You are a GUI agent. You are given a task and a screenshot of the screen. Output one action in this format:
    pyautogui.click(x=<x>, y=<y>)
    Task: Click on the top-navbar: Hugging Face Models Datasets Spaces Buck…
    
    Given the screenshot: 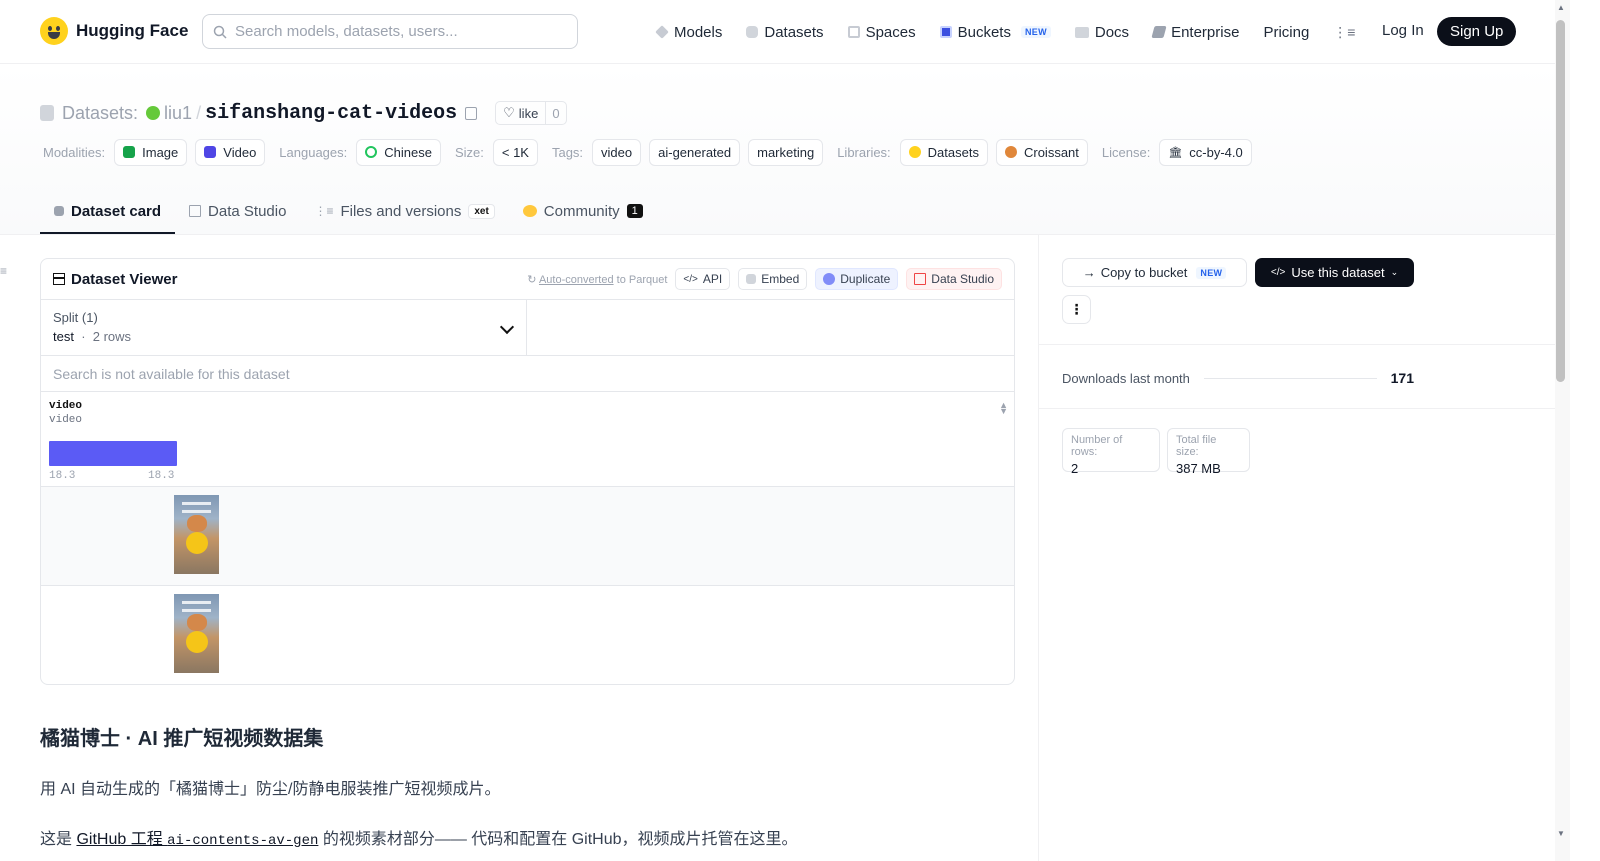 What is the action you would take?
    pyautogui.click(x=777, y=32)
    